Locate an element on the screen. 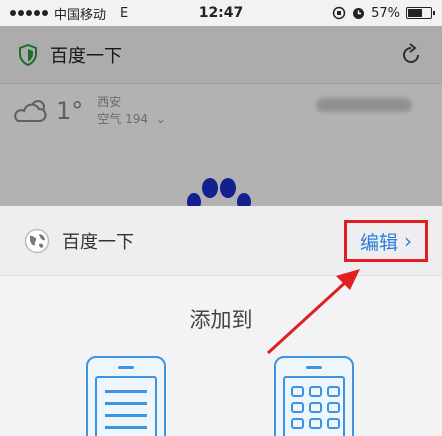 The height and width of the screenshot is (436, 442). battery-percent: 57% is located at coordinates (385, 13).